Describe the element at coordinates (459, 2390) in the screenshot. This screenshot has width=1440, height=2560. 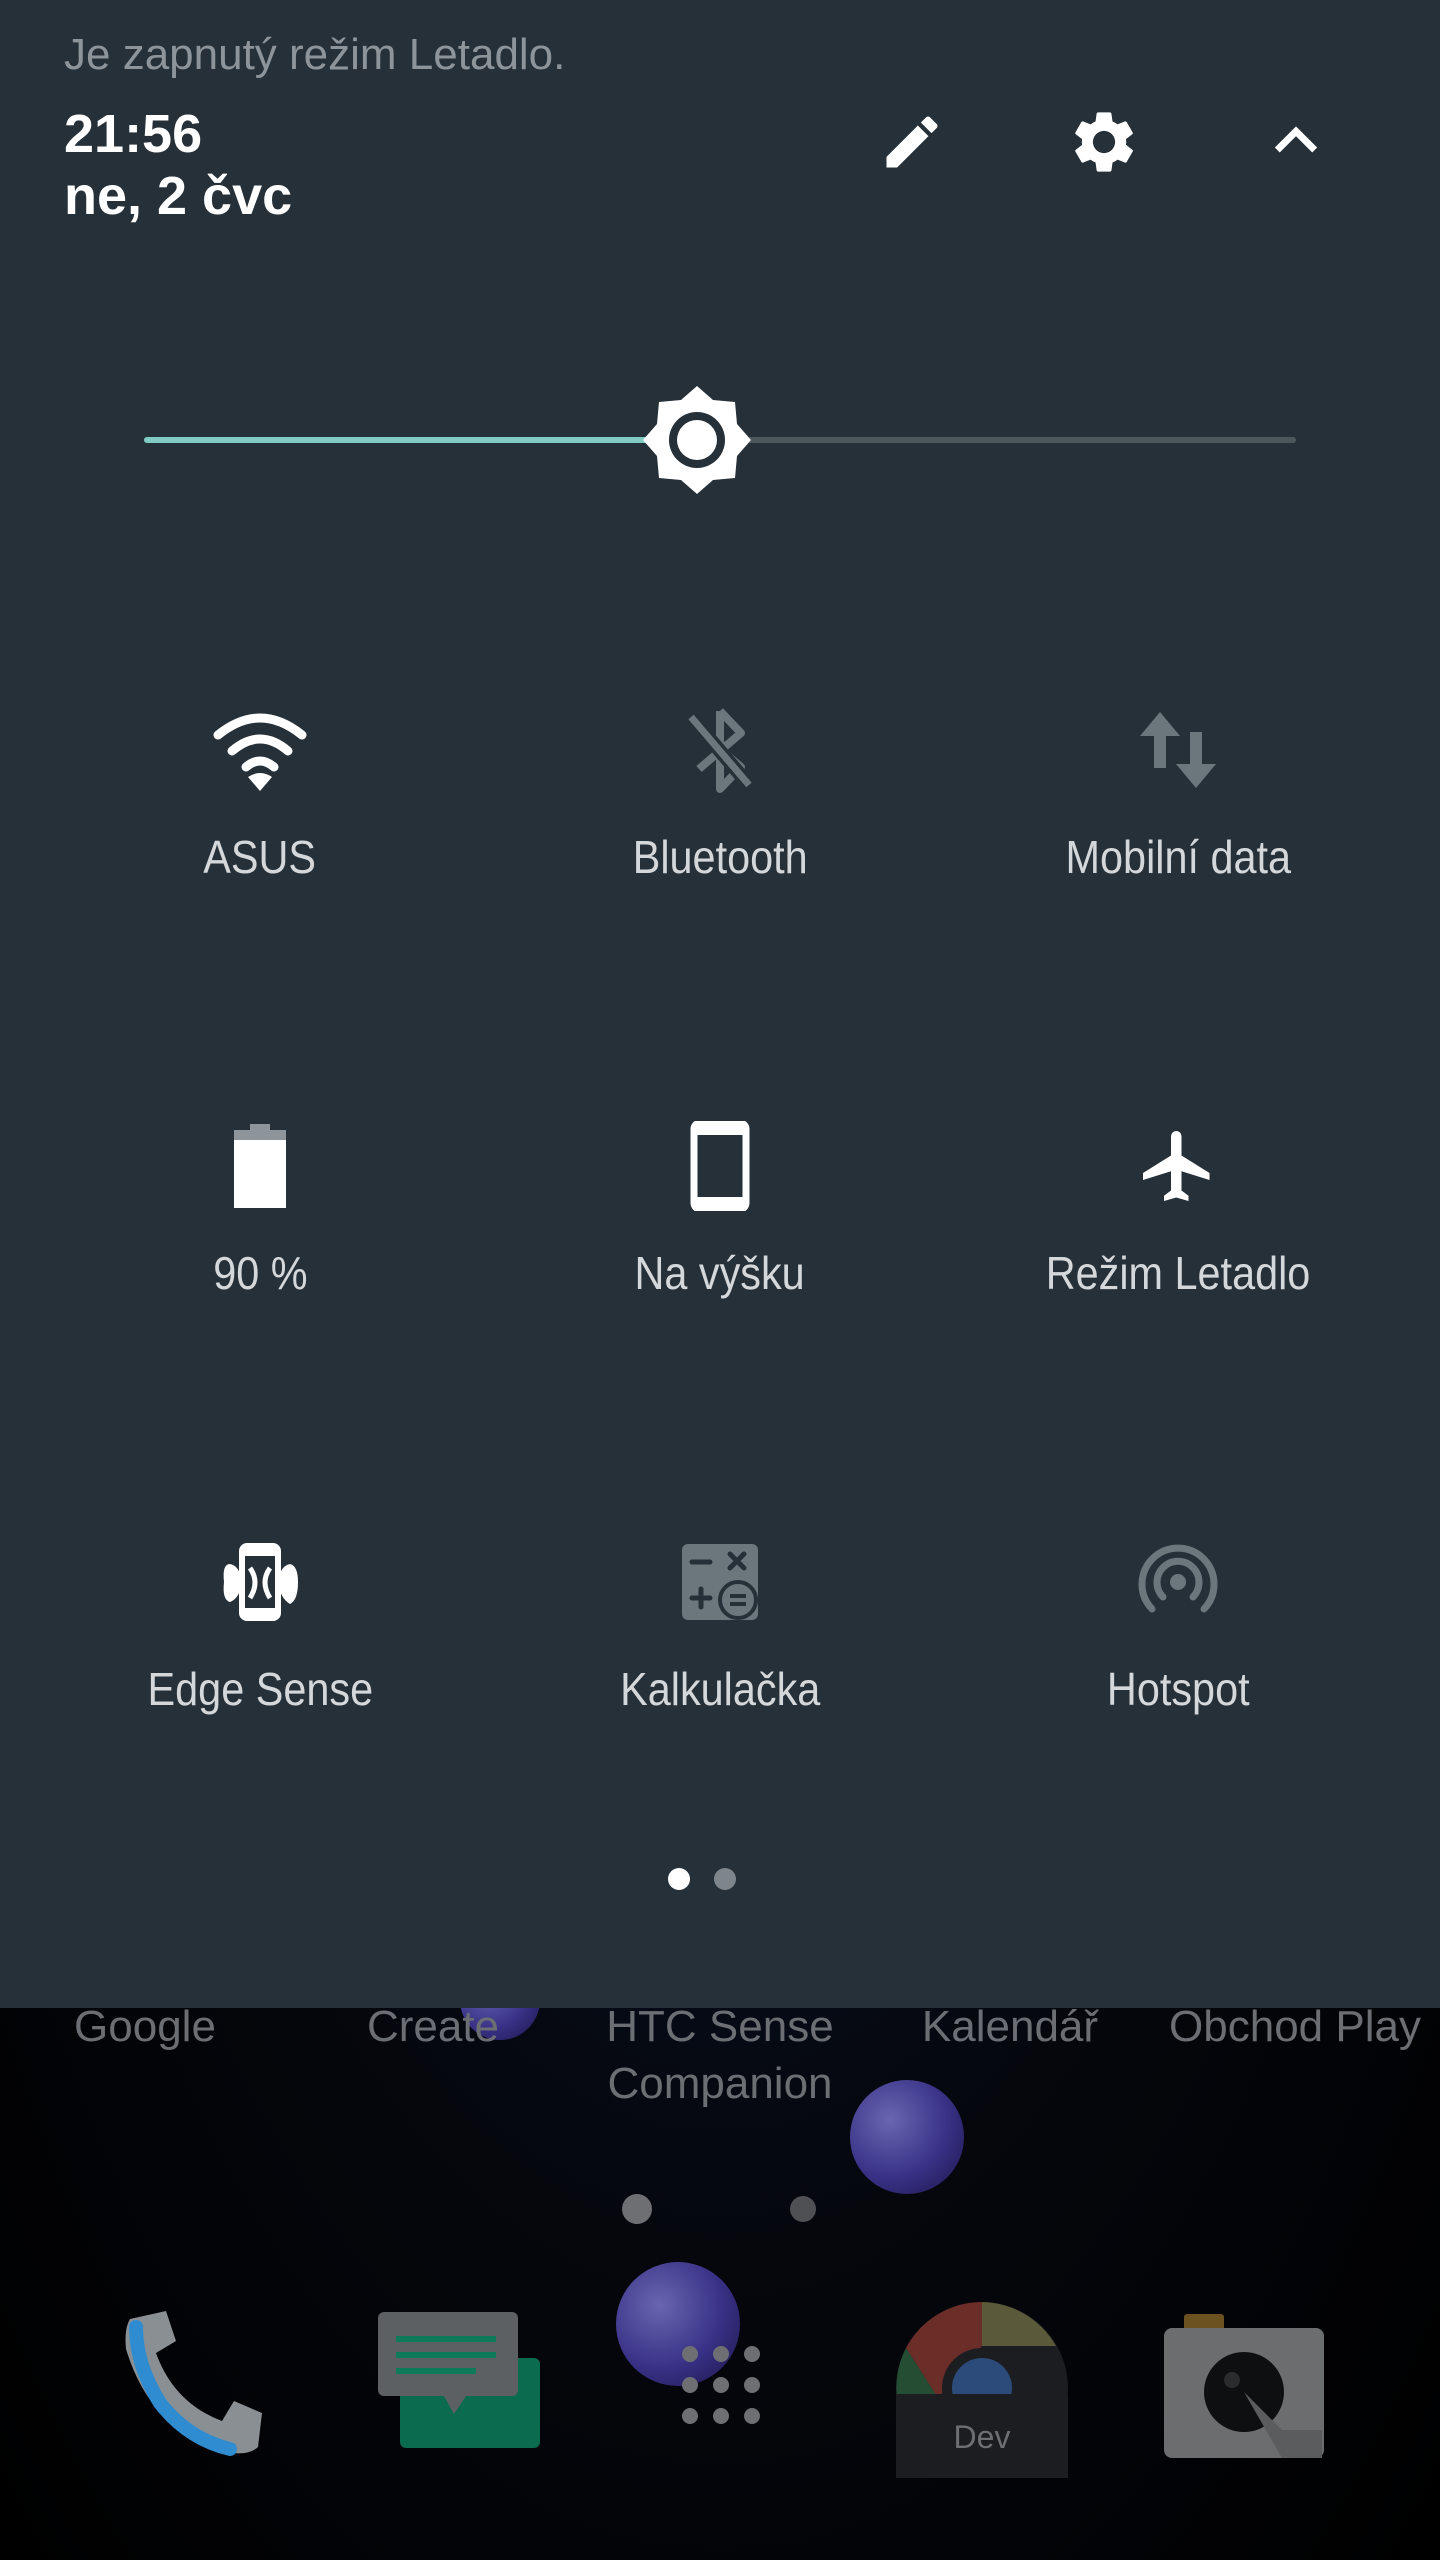
I see `messages-icon` at that location.